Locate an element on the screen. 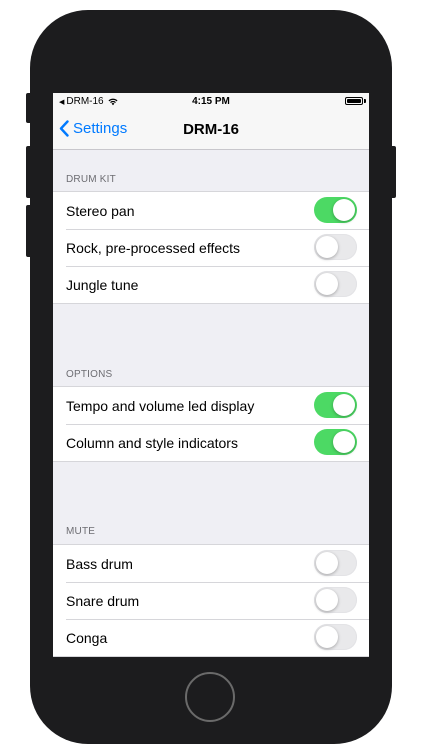 The width and height of the screenshot is (422, 750). row-label: Jungle tune is located at coordinates (102, 285).